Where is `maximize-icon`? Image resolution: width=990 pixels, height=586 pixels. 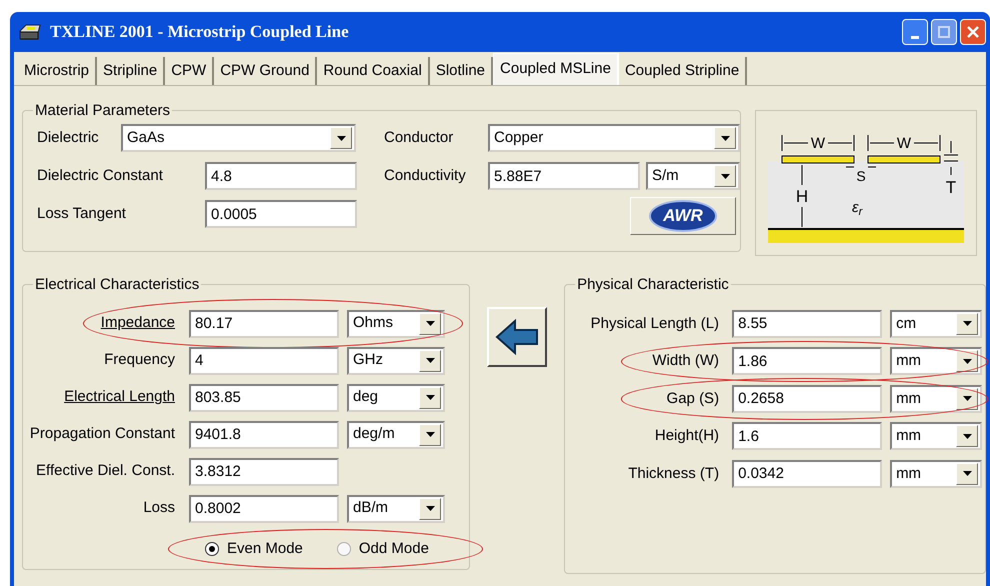
maximize-icon is located at coordinates (944, 32).